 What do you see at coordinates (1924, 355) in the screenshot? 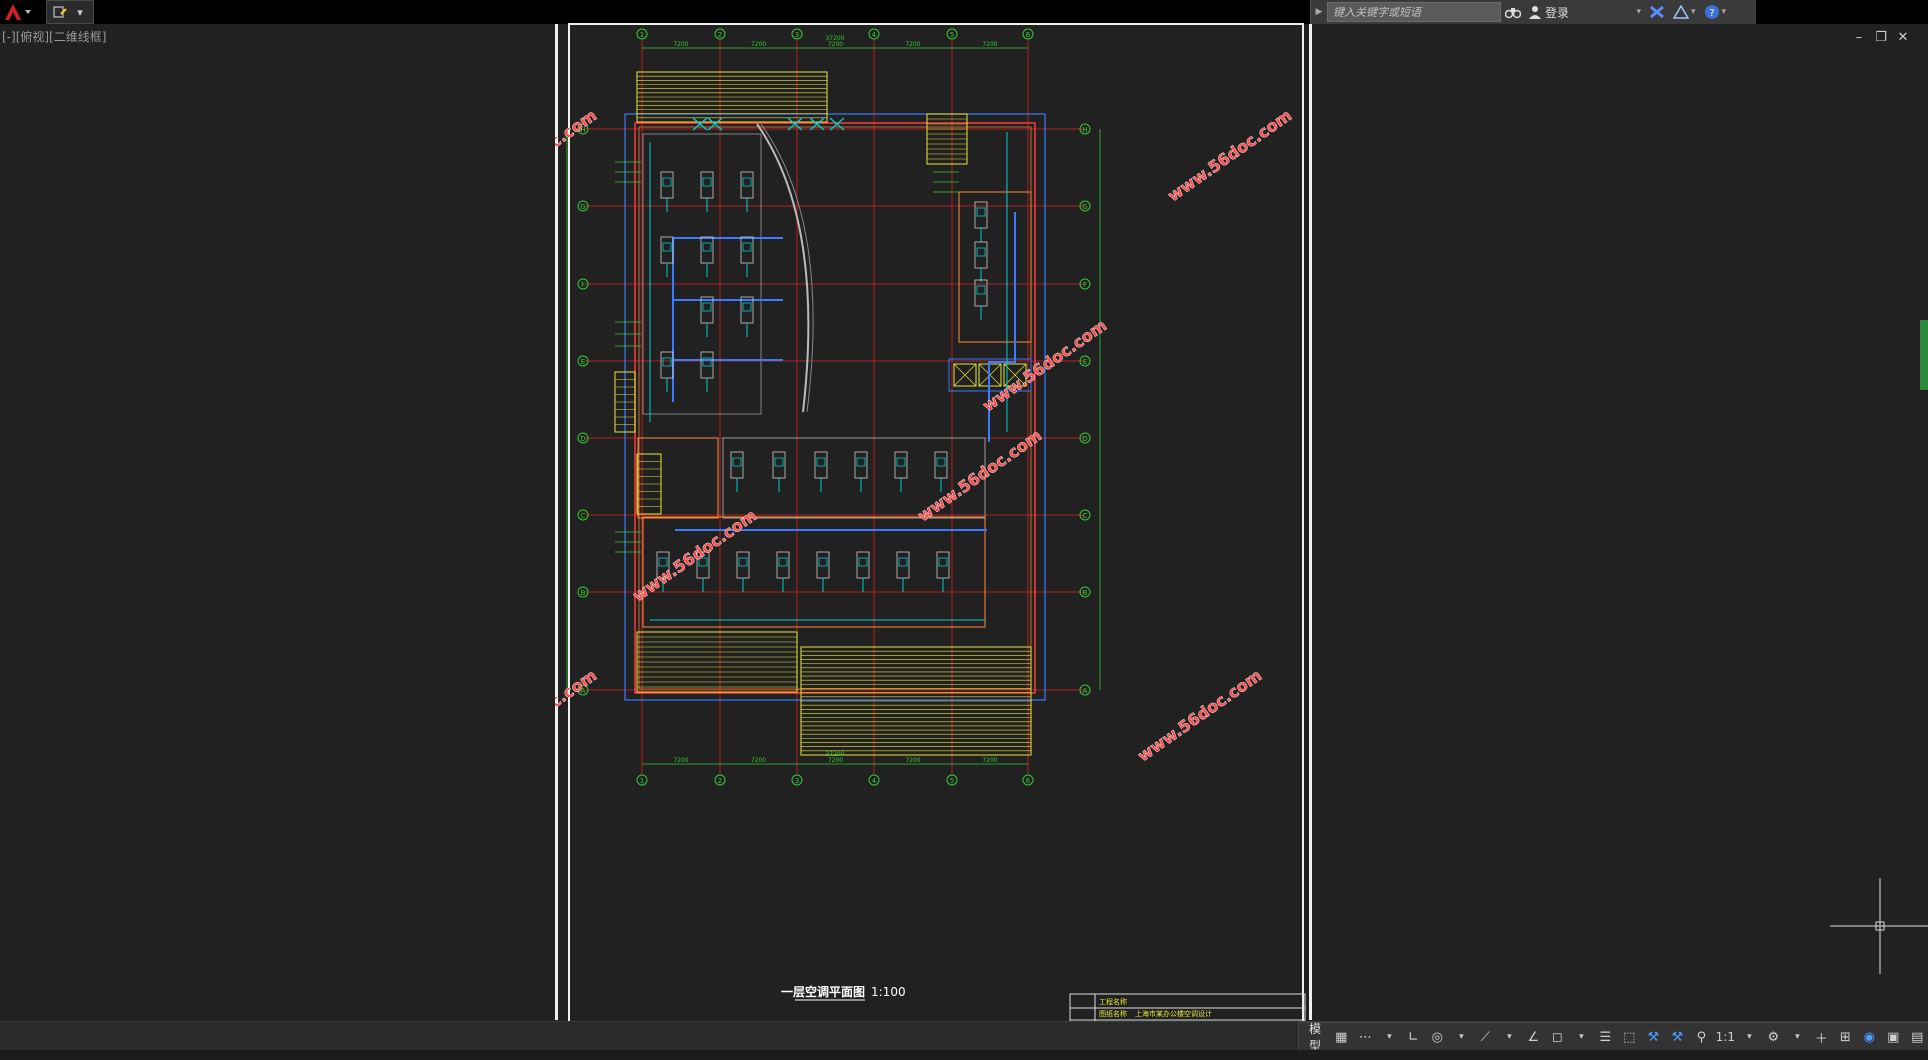
I see `vertical-scrollbar-thumb` at bounding box center [1924, 355].